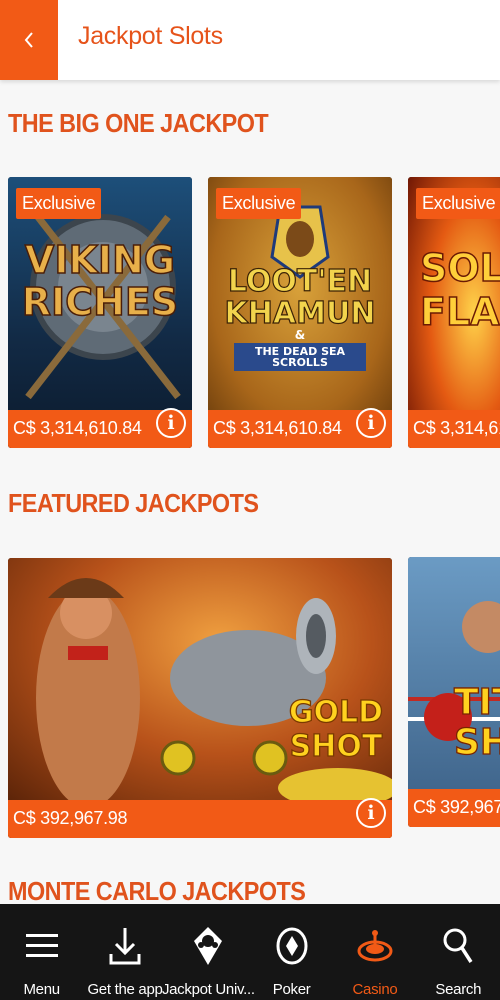  What do you see at coordinates (459, 268) in the screenshot?
I see `game-art-line: SOL` at bounding box center [459, 268].